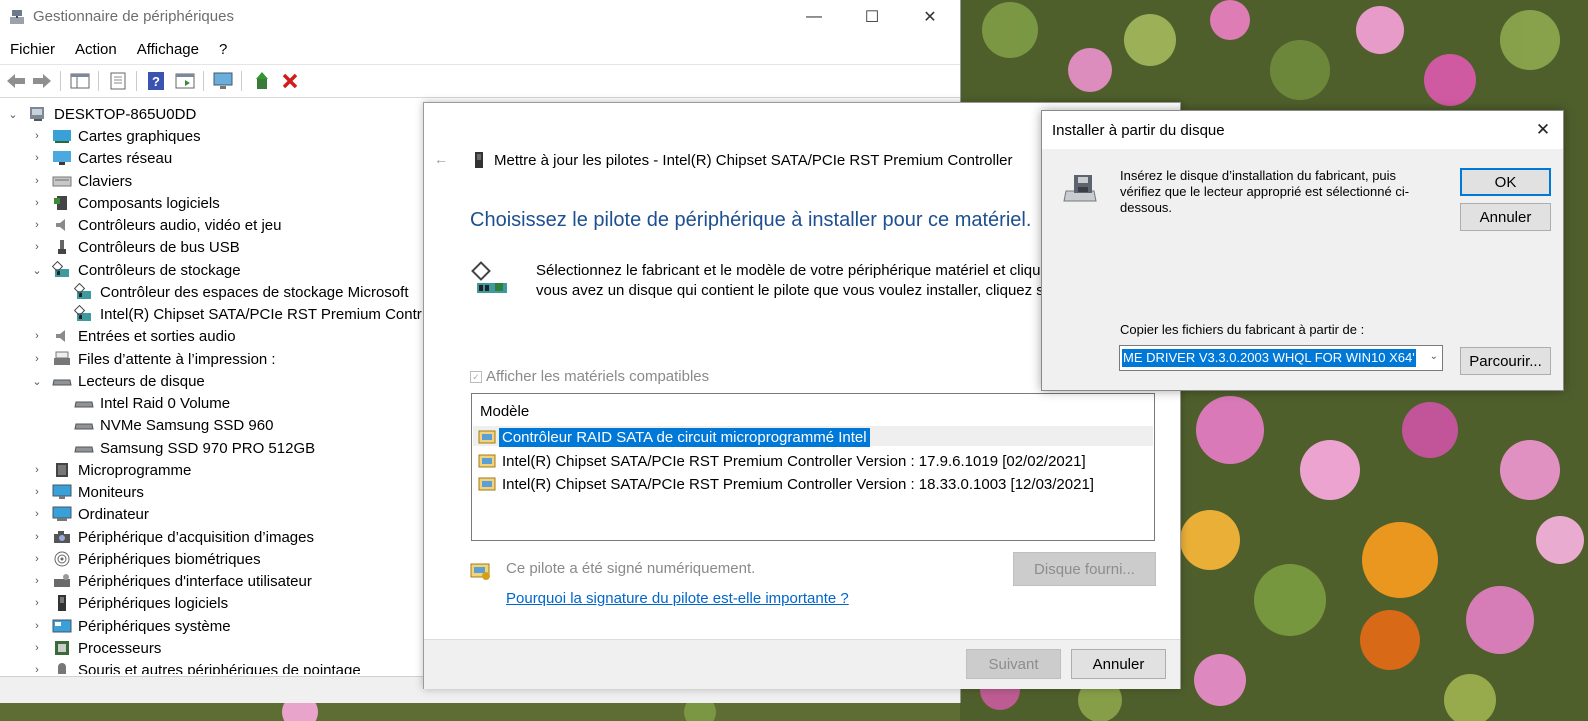 The width and height of the screenshot is (1588, 721). Describe the element at coordinates (1434, 356) in the screenshot. I see `chevron-down-icon: ⌄` at that location.